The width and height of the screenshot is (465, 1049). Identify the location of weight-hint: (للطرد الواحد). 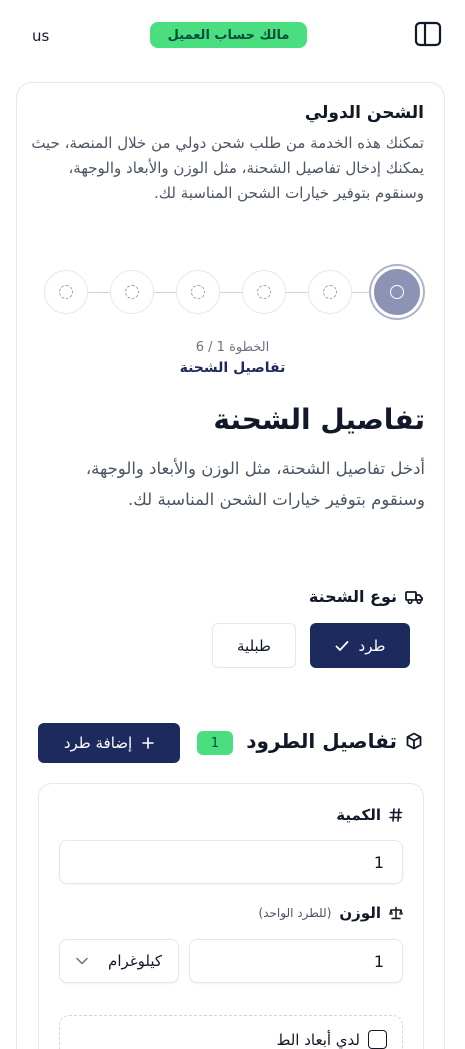
(295, 913).